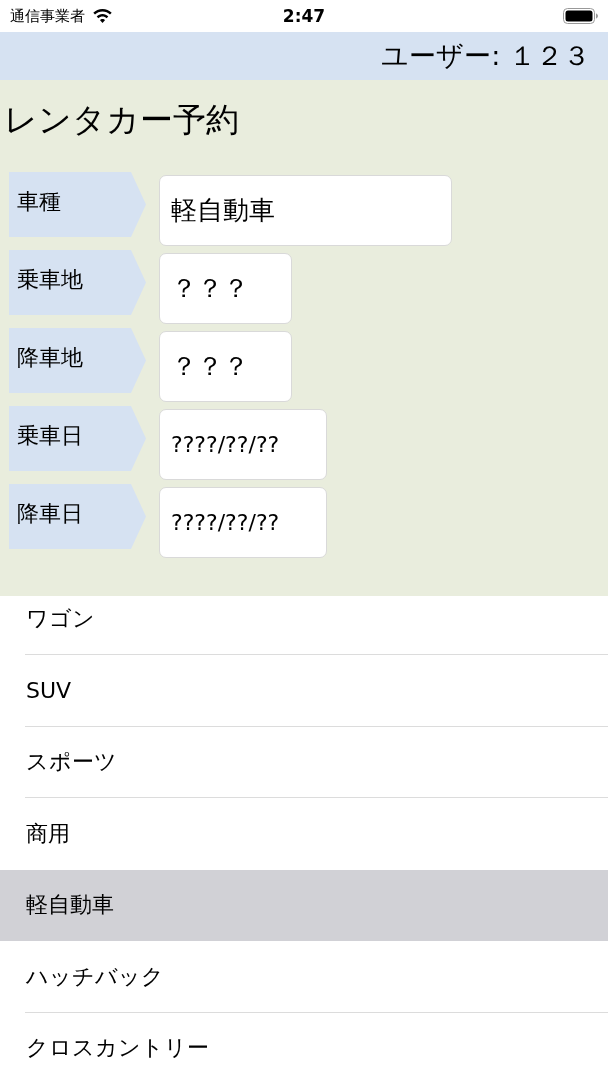 This screenshot has height=1084, width=608. I want to click on status-time: 2:47, so click(304, 16).